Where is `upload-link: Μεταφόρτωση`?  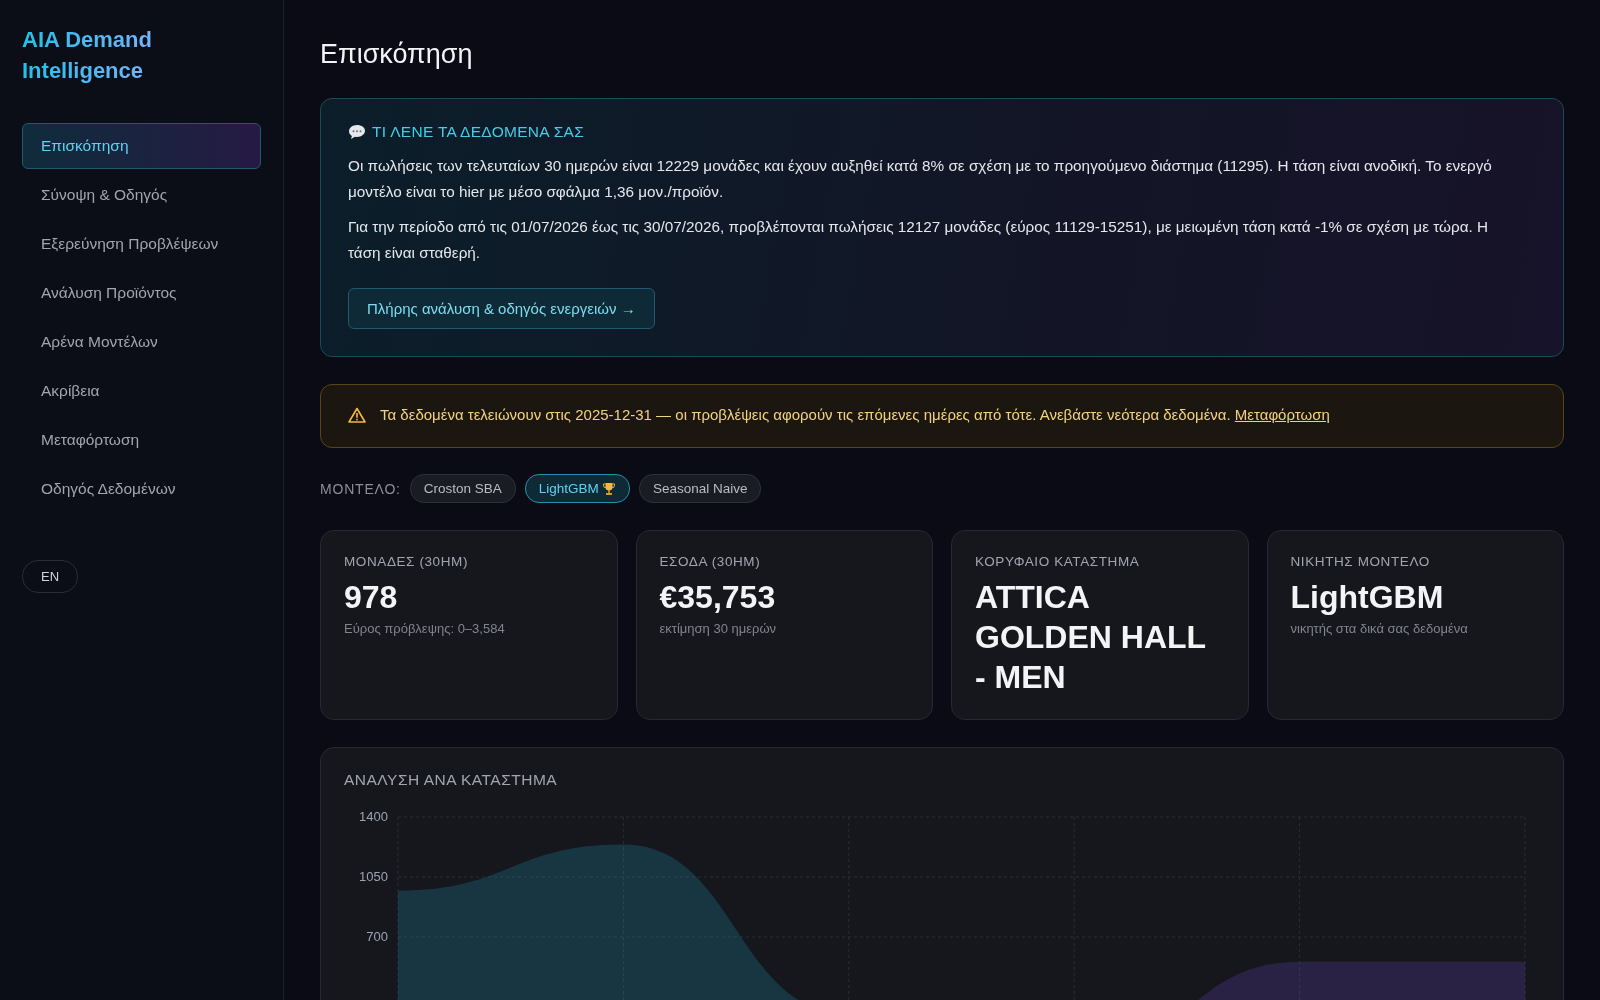
upload-link: Μεταφόρτωση is located at coordinates (1282, 414).